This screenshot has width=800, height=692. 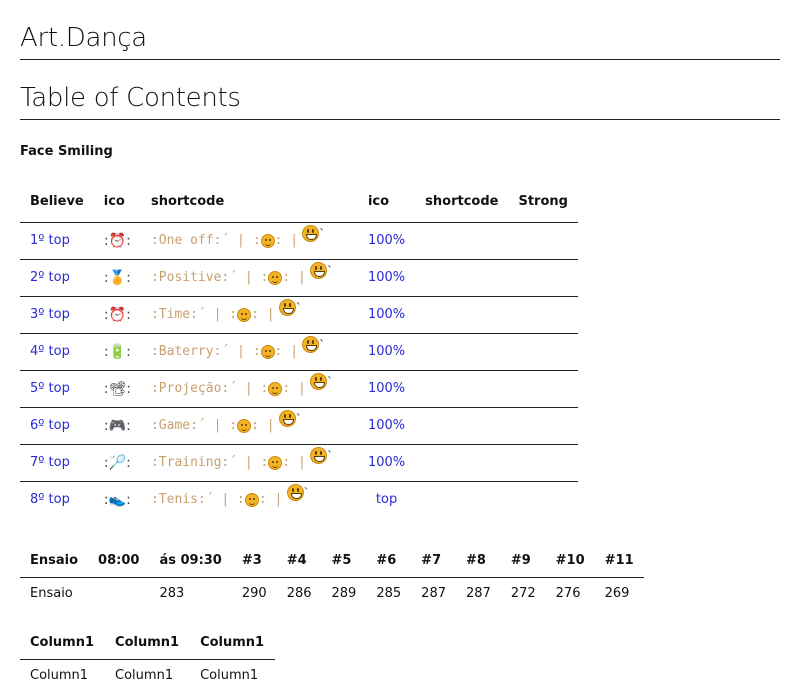 What do you see at coordinates (50, 351) in the screenshot?
I see `top-link: 4º top` at bounding box center [50, 351].